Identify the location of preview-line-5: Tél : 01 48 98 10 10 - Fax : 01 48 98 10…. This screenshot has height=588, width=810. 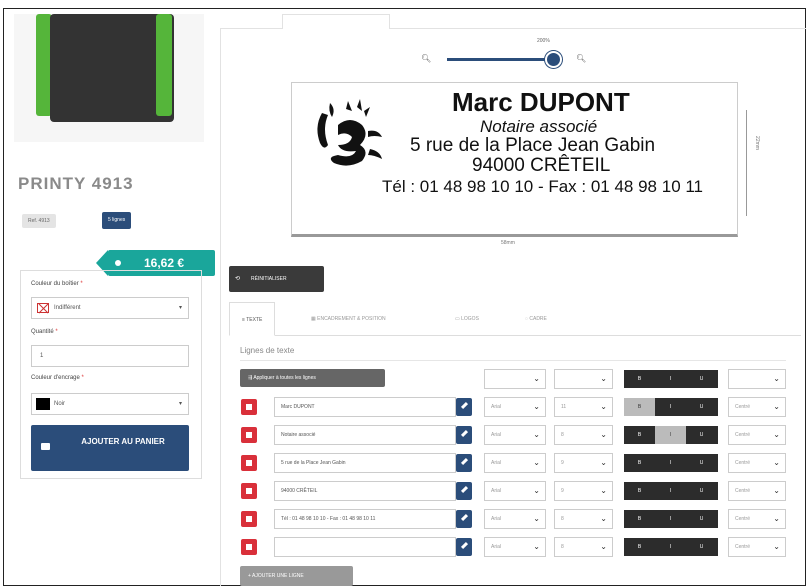
(543, 186).